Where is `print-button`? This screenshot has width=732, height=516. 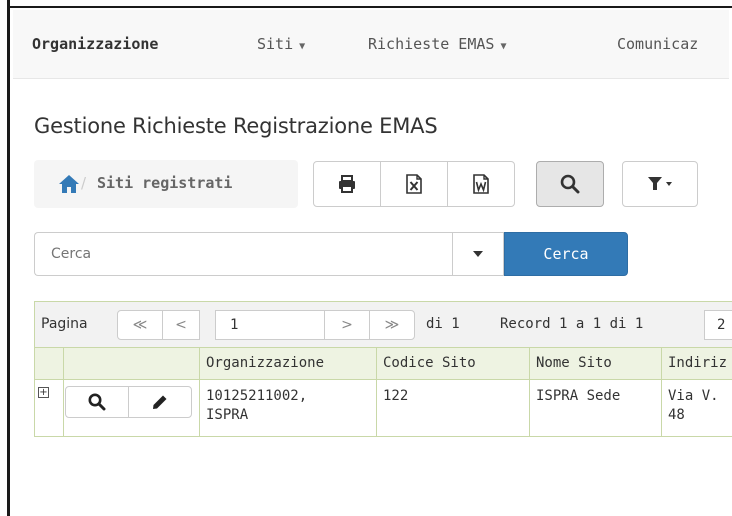
print-button is located at coordinates (347, 184).